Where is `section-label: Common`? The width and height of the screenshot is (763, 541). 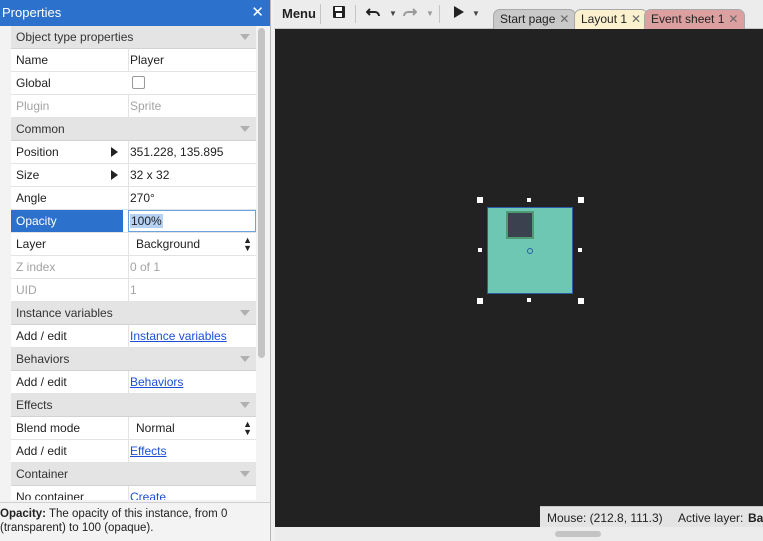
section-label: Common is located at coordinates (40, 129).